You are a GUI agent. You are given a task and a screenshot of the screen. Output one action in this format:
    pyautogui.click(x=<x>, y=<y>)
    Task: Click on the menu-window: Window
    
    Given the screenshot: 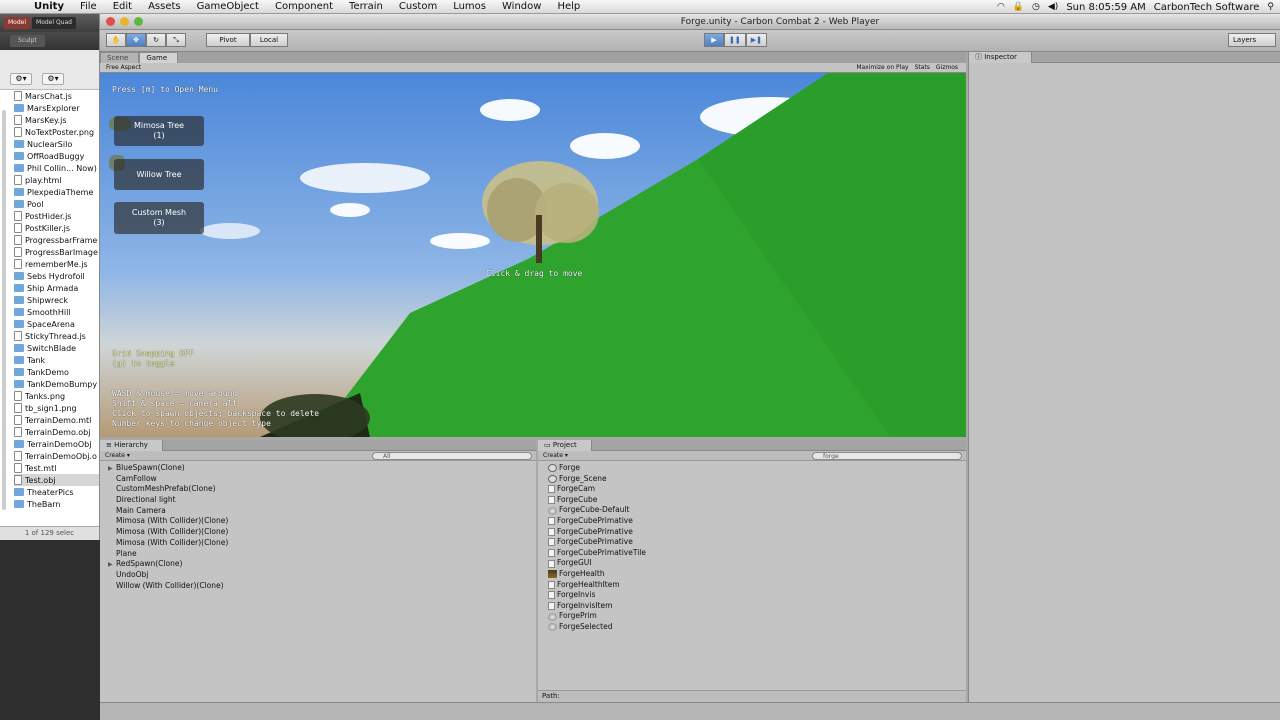 What is the action you would take?
    pyautogui.click(x=521, y=6)
    